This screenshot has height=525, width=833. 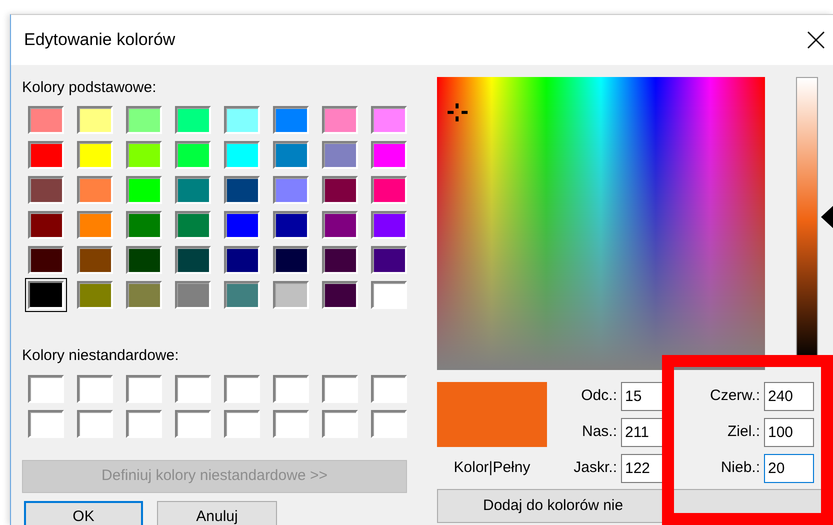 I want to click on slider-arrow, so click(x=827, y=216).